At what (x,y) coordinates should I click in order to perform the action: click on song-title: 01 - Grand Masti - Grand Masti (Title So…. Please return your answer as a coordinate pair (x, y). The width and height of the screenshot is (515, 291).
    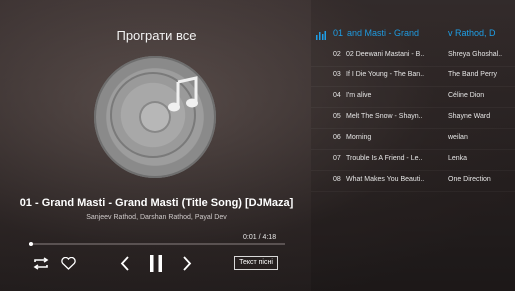
    Looking at the image, I should click on (156, 203).